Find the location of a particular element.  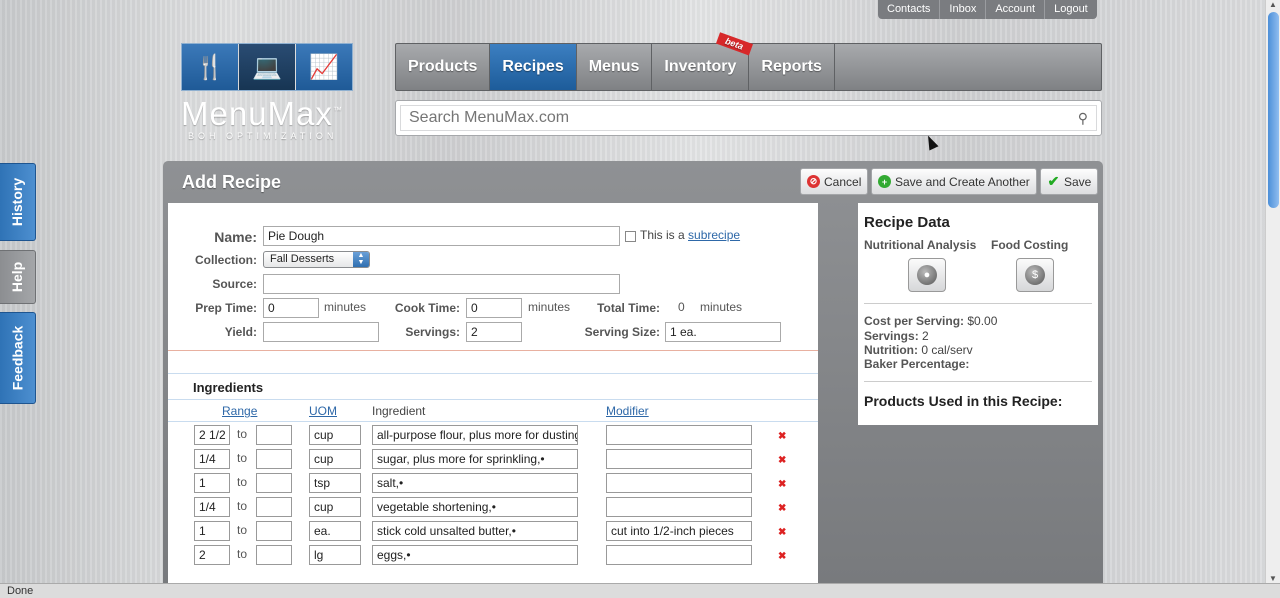

uom-field: tsp is located at coordinates (335, 483).